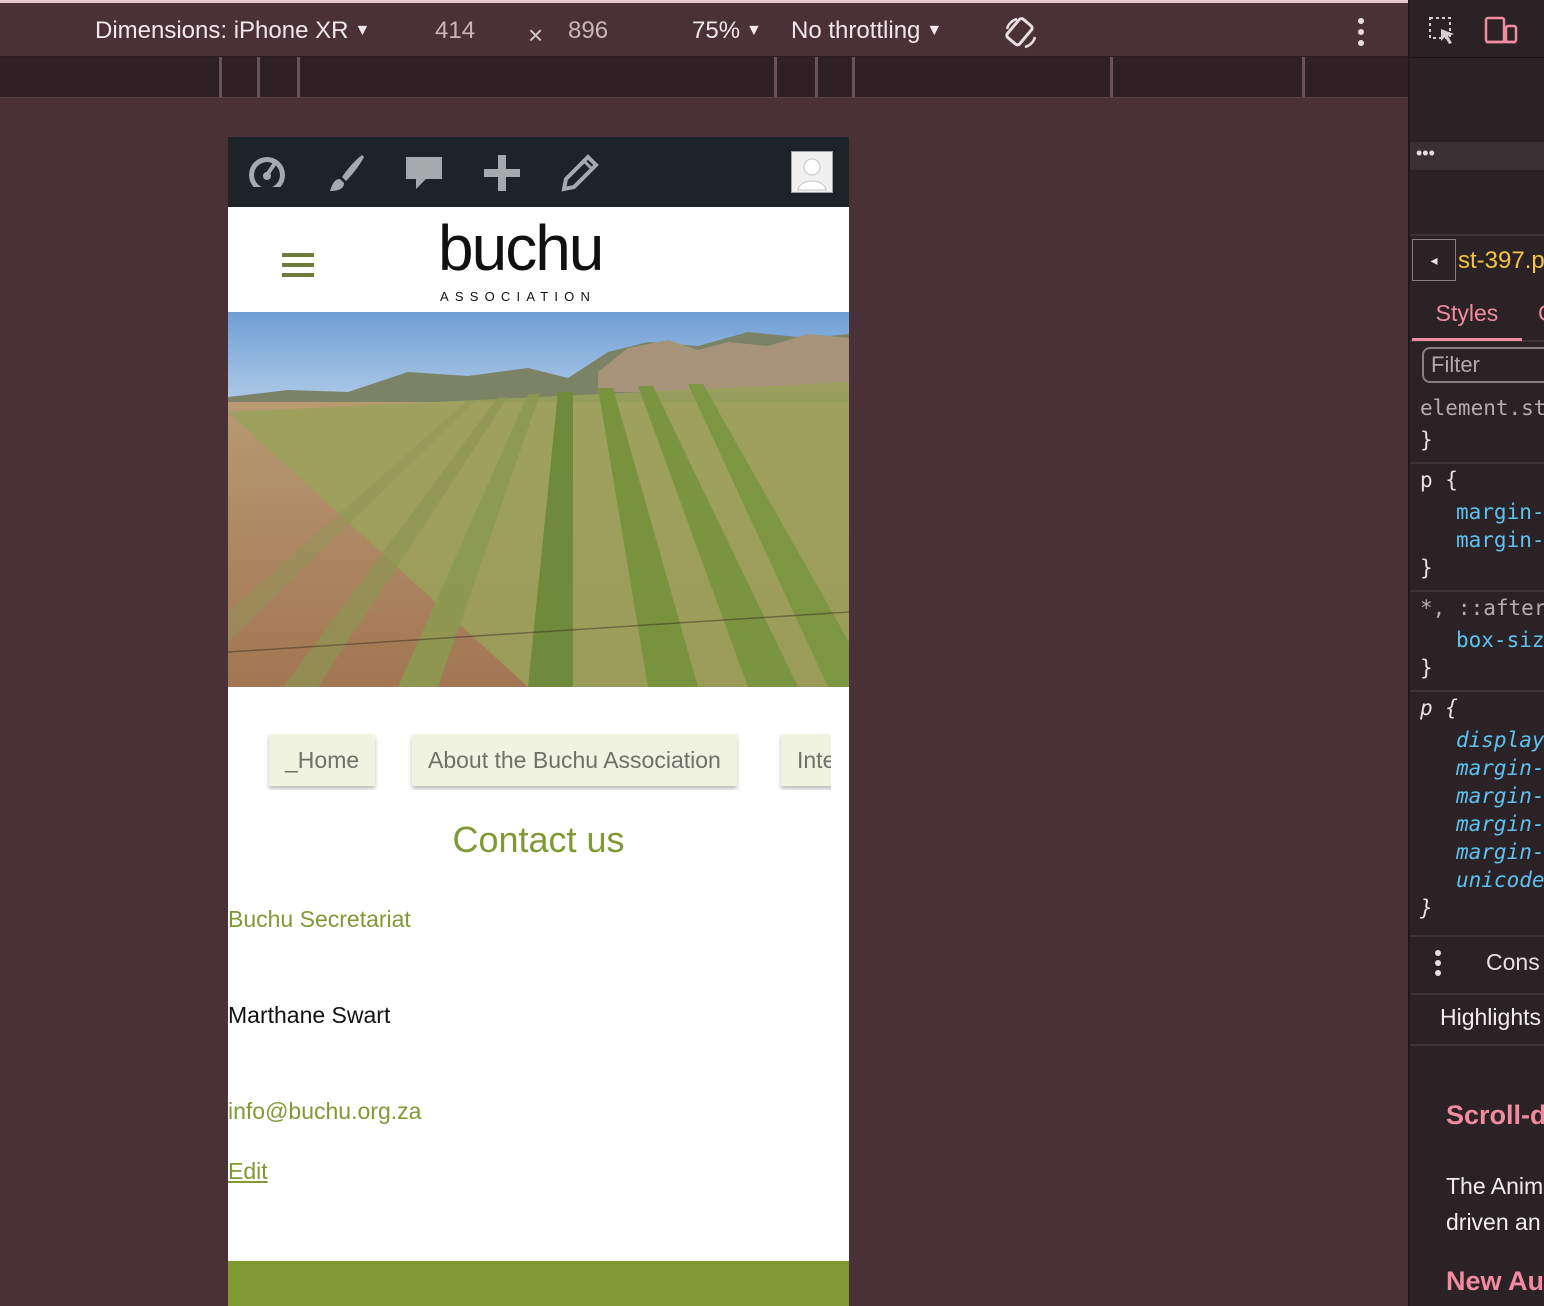 This screenshot has height=1306, width=1544. I want to click on site-header: buchu ASSOCIATION, so click(538, 259).